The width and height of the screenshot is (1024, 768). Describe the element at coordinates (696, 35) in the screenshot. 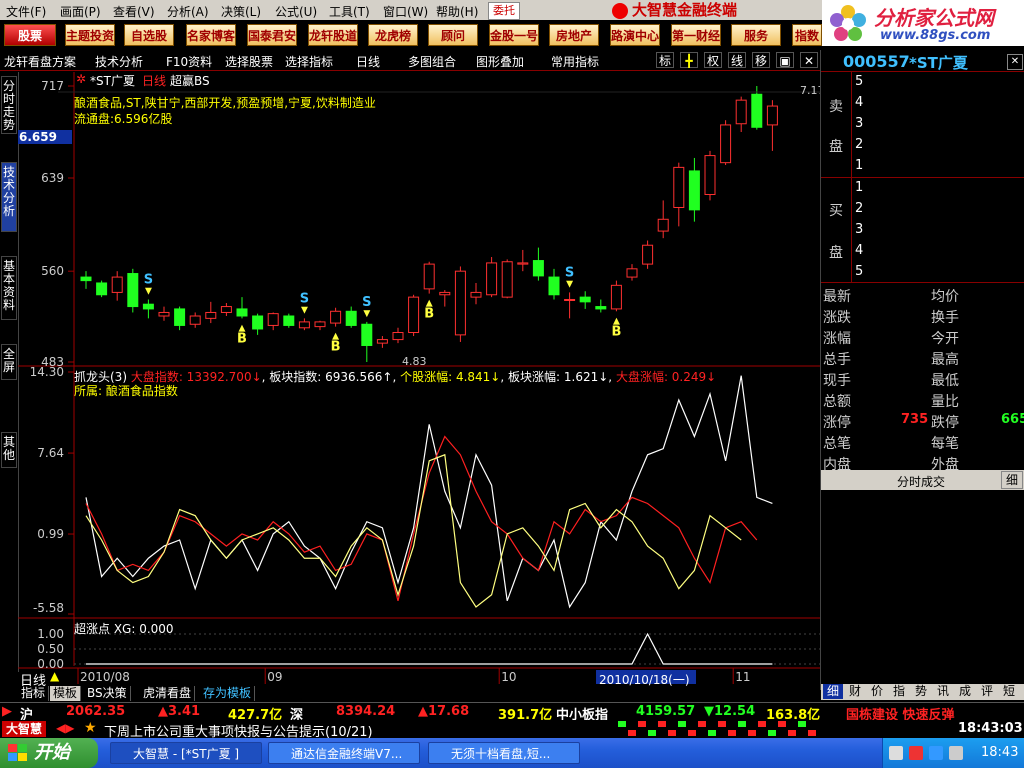

I see `tb-yicai: 第一财经` at that location.